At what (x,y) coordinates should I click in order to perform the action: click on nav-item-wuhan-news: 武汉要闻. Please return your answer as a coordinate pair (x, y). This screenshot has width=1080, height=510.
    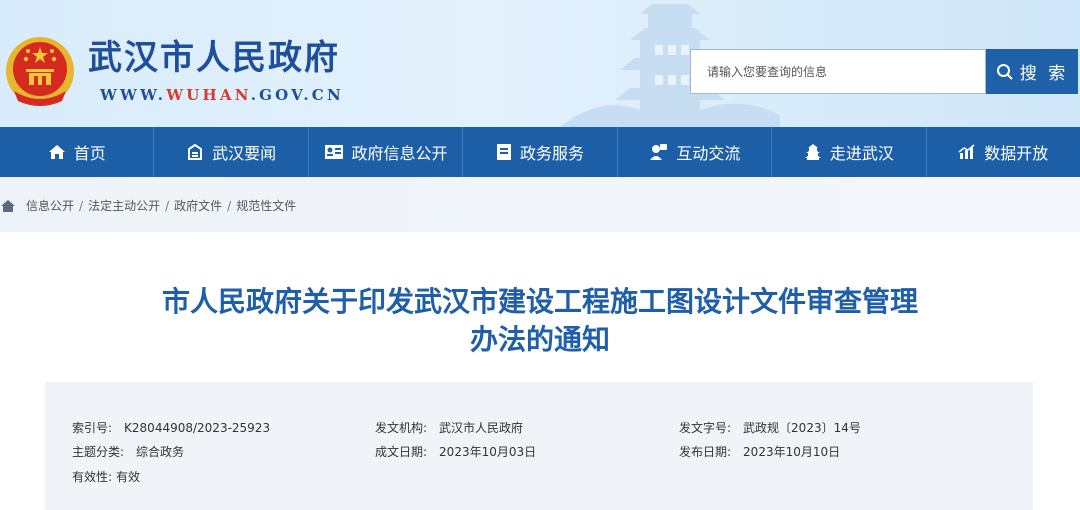
    Looking at the image, I should click on (231, 152).